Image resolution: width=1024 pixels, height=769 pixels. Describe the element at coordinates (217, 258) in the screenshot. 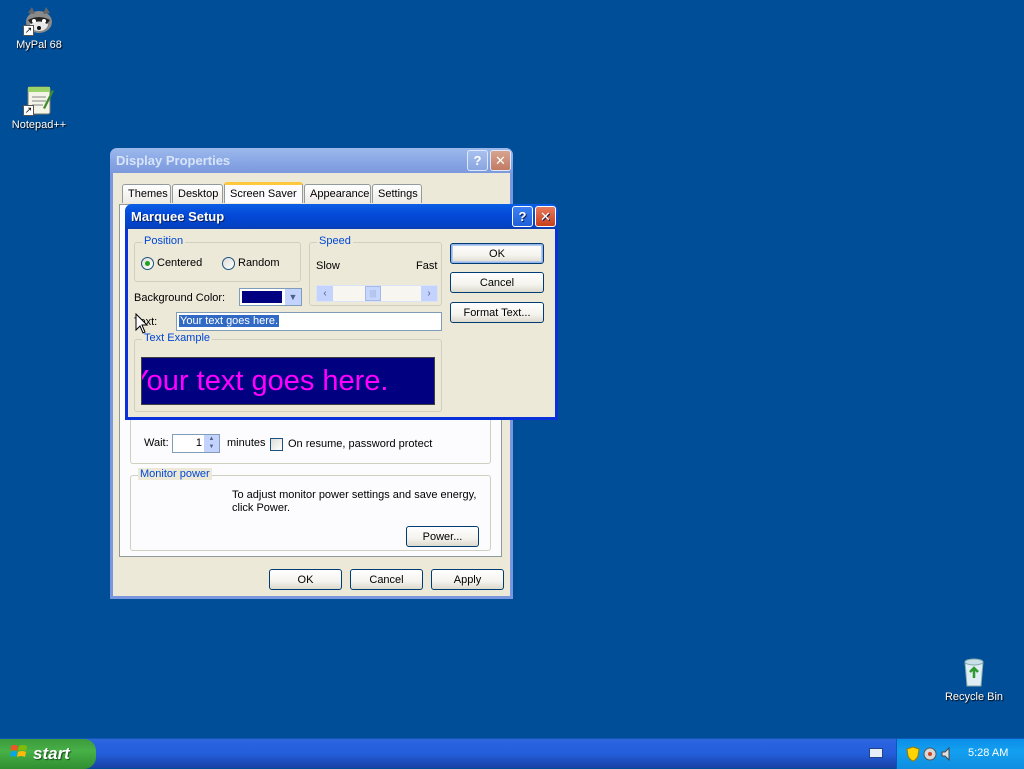

I see `position-groupbox: Position Centered Random` at that location.